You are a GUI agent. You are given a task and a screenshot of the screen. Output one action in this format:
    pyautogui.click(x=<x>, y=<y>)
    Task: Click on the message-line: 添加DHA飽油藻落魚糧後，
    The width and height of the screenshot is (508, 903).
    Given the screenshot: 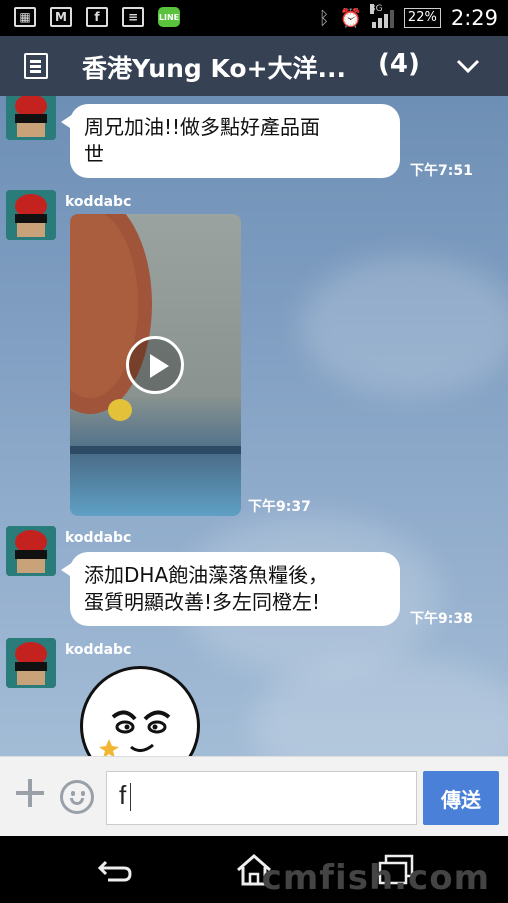 What is the action you would take?
    pyautogui.click(x=206, y=575)
    